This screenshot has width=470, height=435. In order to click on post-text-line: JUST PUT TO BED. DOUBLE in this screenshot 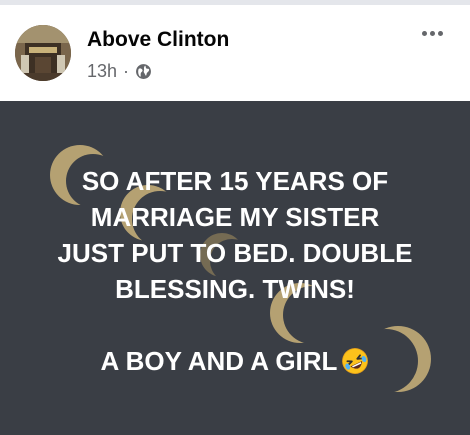, I will do `click(235, 253)`.